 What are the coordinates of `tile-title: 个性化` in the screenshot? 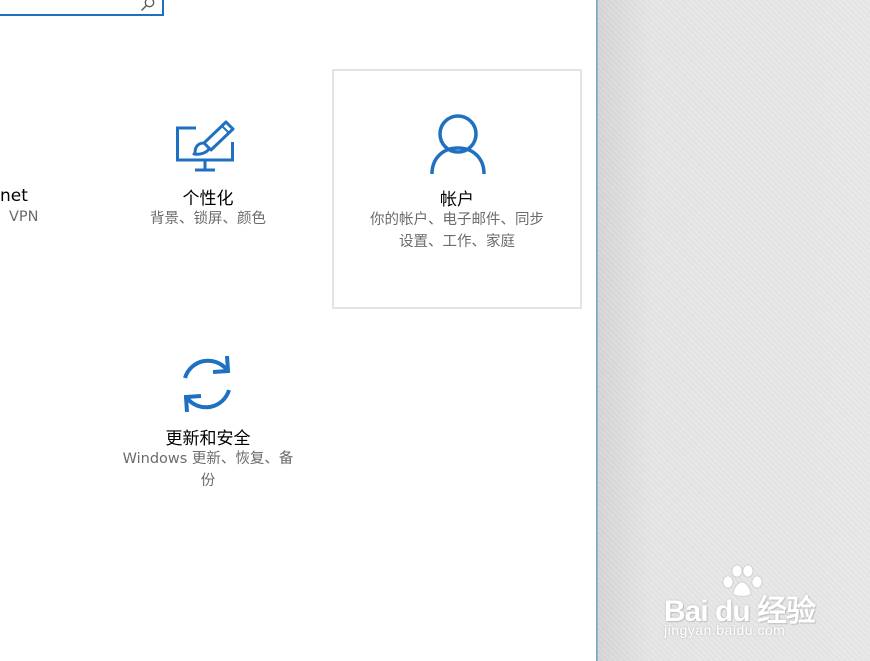 It's located at (208, 199).